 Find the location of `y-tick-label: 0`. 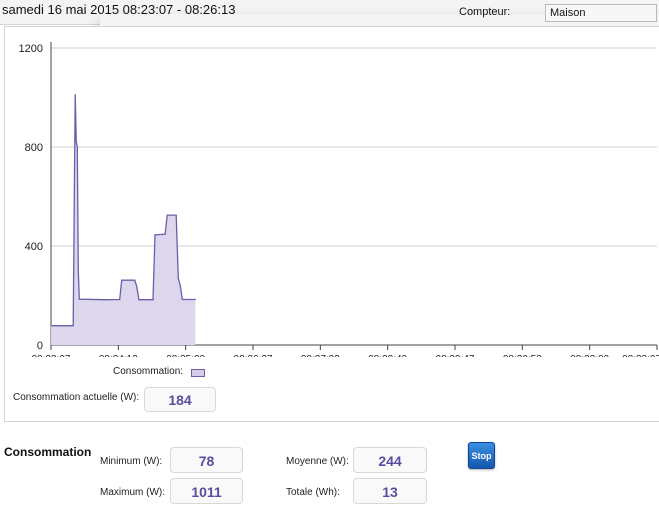

y-tick-label: 0 is located at coordinates (40, 346).